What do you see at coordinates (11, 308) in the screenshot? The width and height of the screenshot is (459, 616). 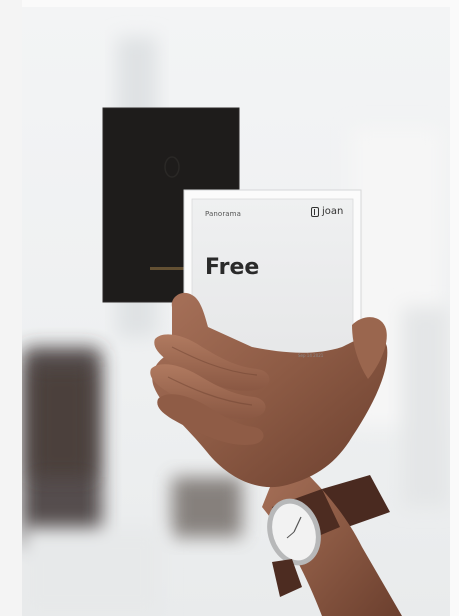 I see `page-margin` at bounding box center [11, 308].